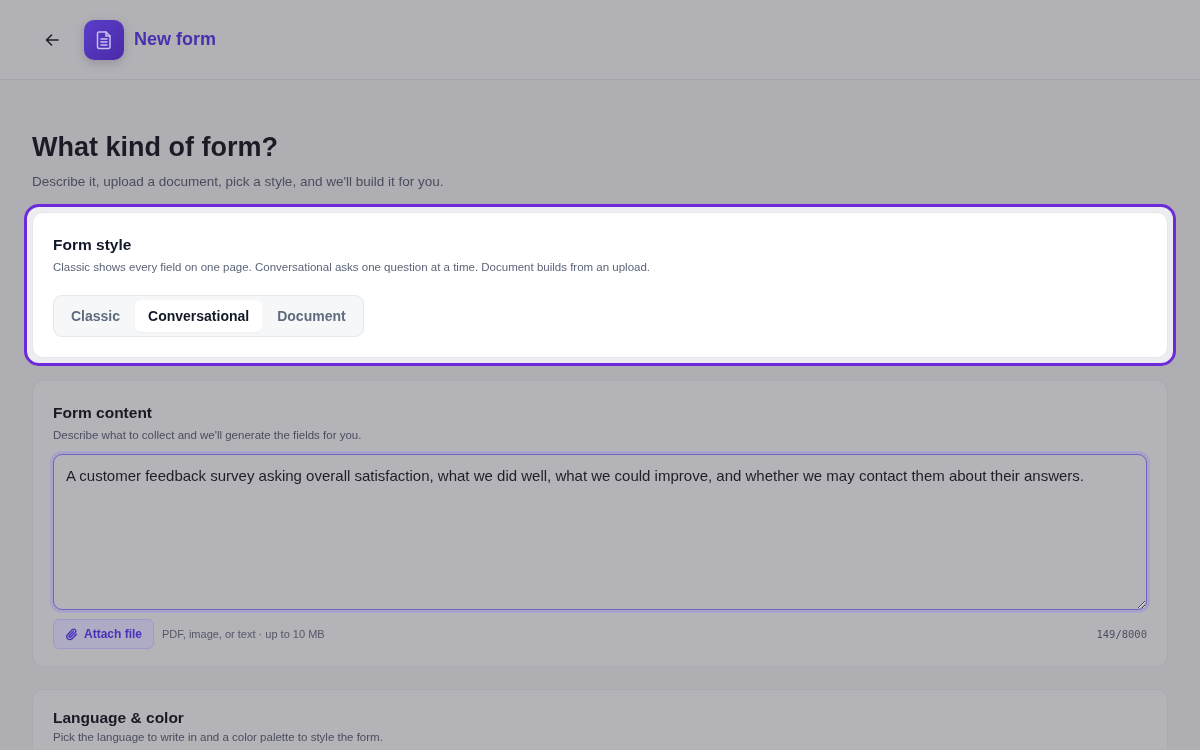 The height and width of the screenshot is (750, 1200). What do you see at coordinates (103, 413) in the screenshot?
I see `section-title: Form content` at bounding box center [103, 413].